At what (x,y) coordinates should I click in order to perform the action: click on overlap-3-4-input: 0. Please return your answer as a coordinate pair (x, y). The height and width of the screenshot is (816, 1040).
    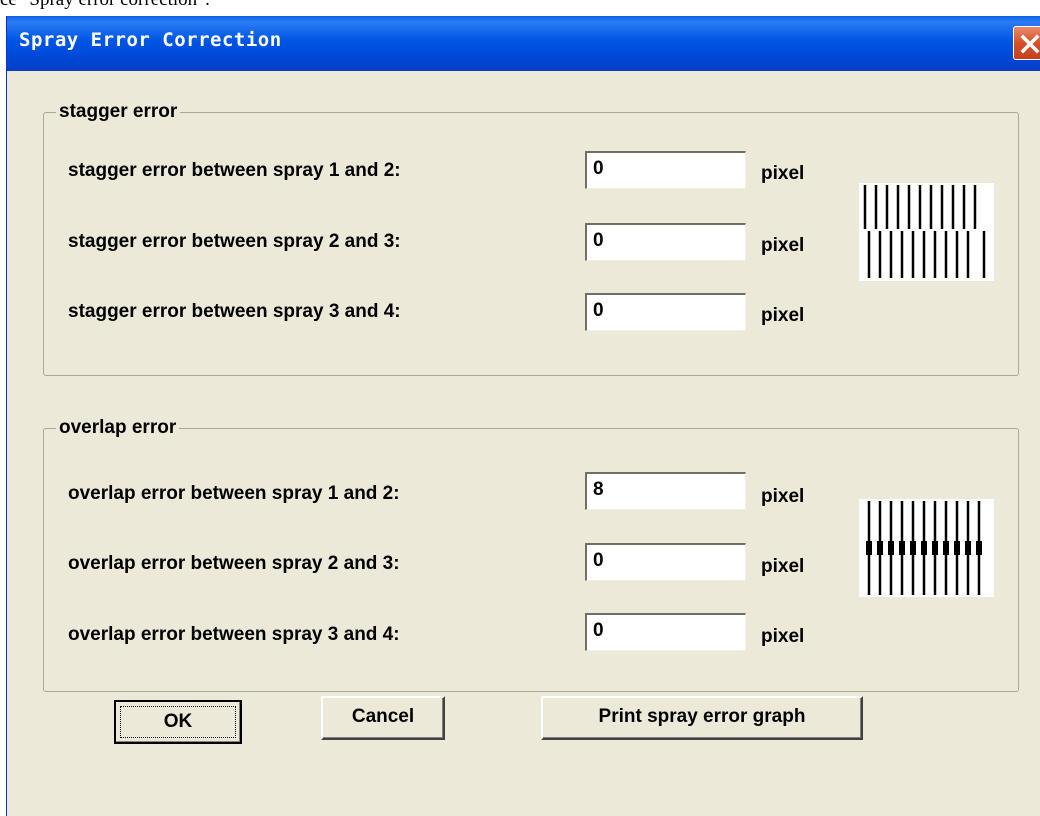
    Looking at the image, I should click on (665, 632).